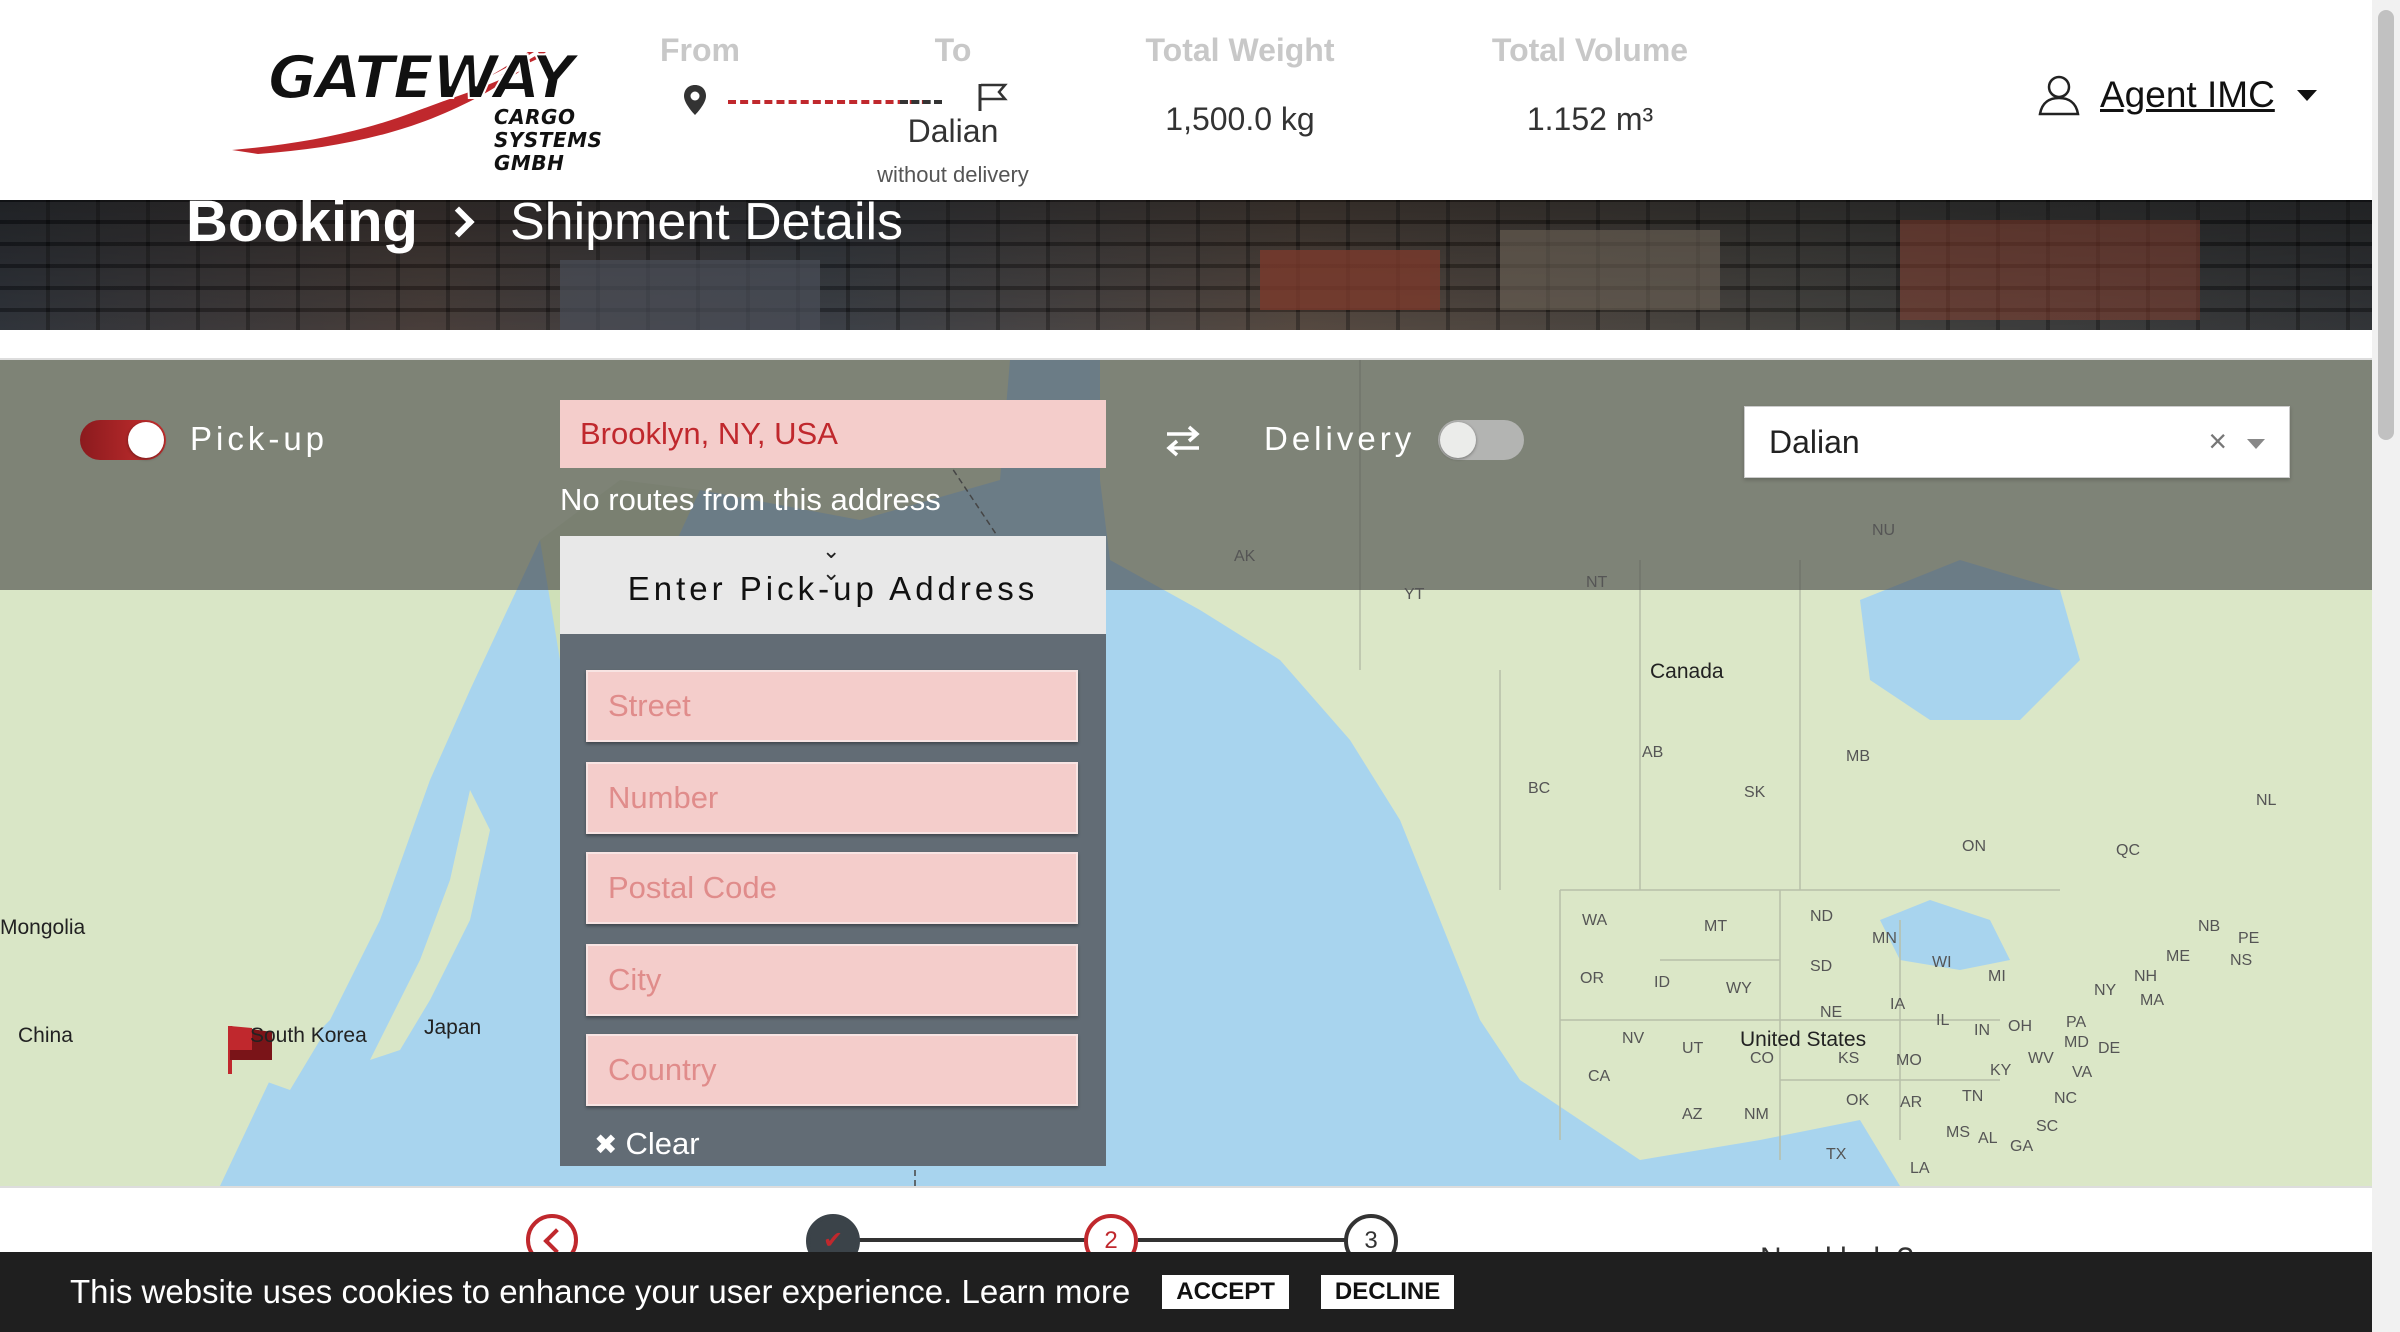  Describe the element at coordinates (2306, 95) in the screenshot. I see `caret-down-icon` at that location.